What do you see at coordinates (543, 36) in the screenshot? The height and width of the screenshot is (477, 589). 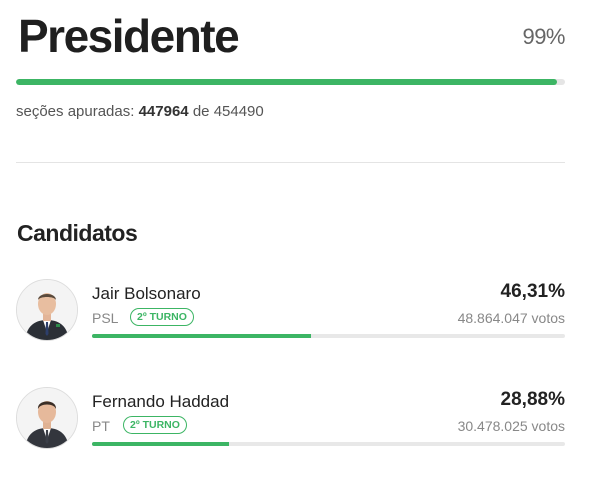 I see `overall-percent: 99%` at bounding box center [543, 36].